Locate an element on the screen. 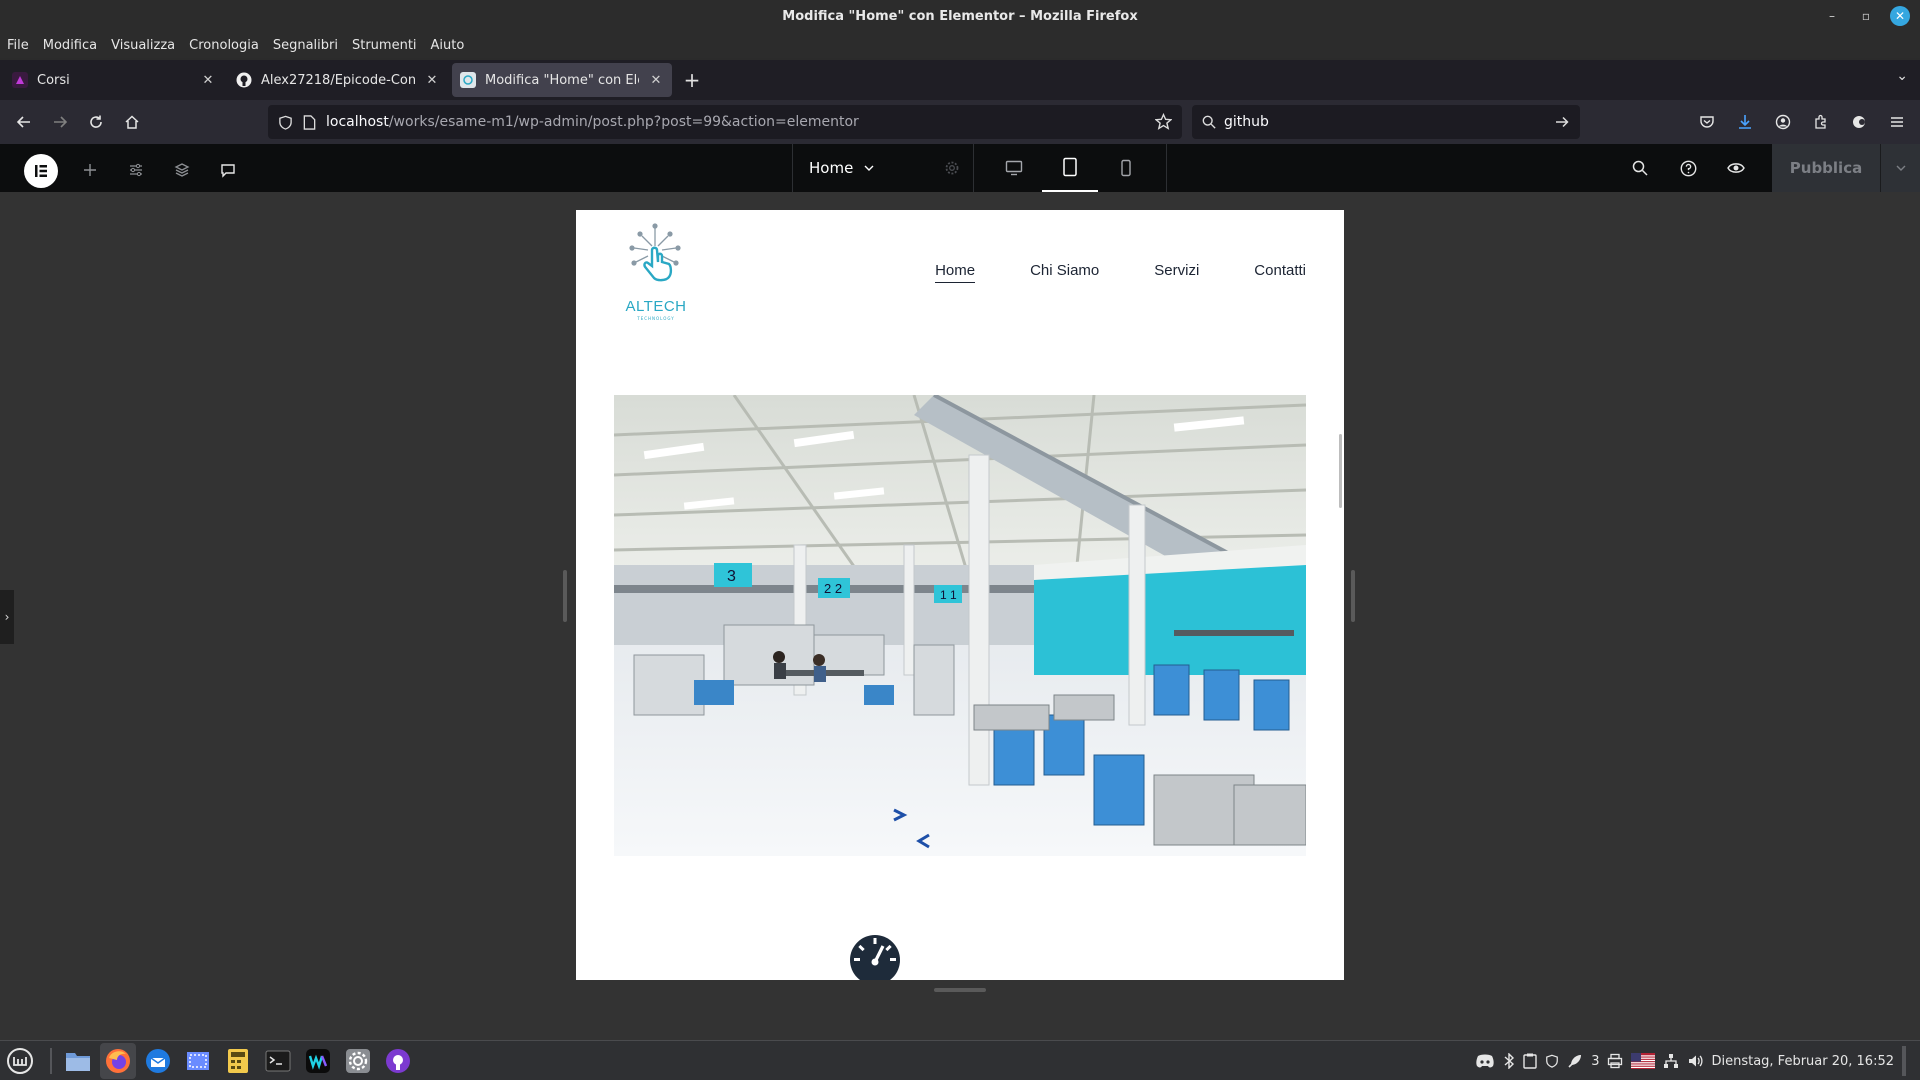 The width and height of the screenshot is (1920, 1080). menu-segnalibri: Segnalibri is located at coordinates (305, 45).